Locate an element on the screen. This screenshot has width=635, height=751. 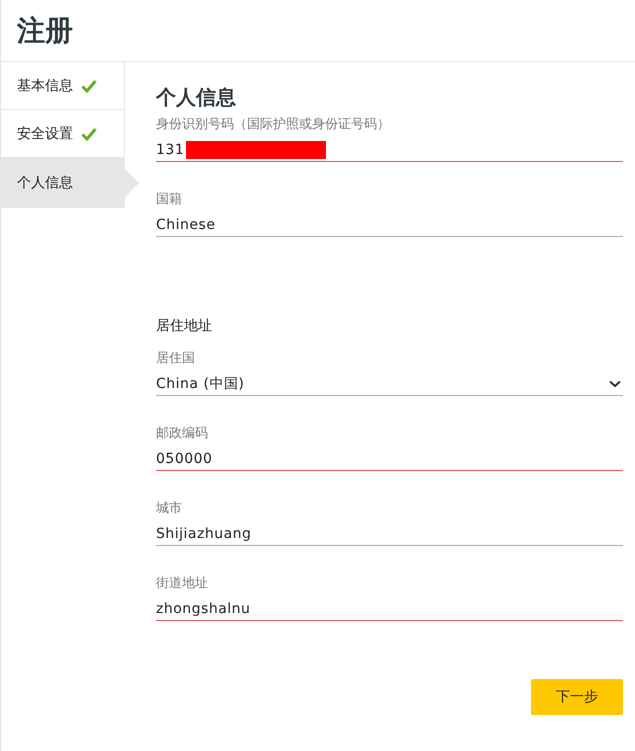
input-field: 050000 is located at coordinates (389, 459).